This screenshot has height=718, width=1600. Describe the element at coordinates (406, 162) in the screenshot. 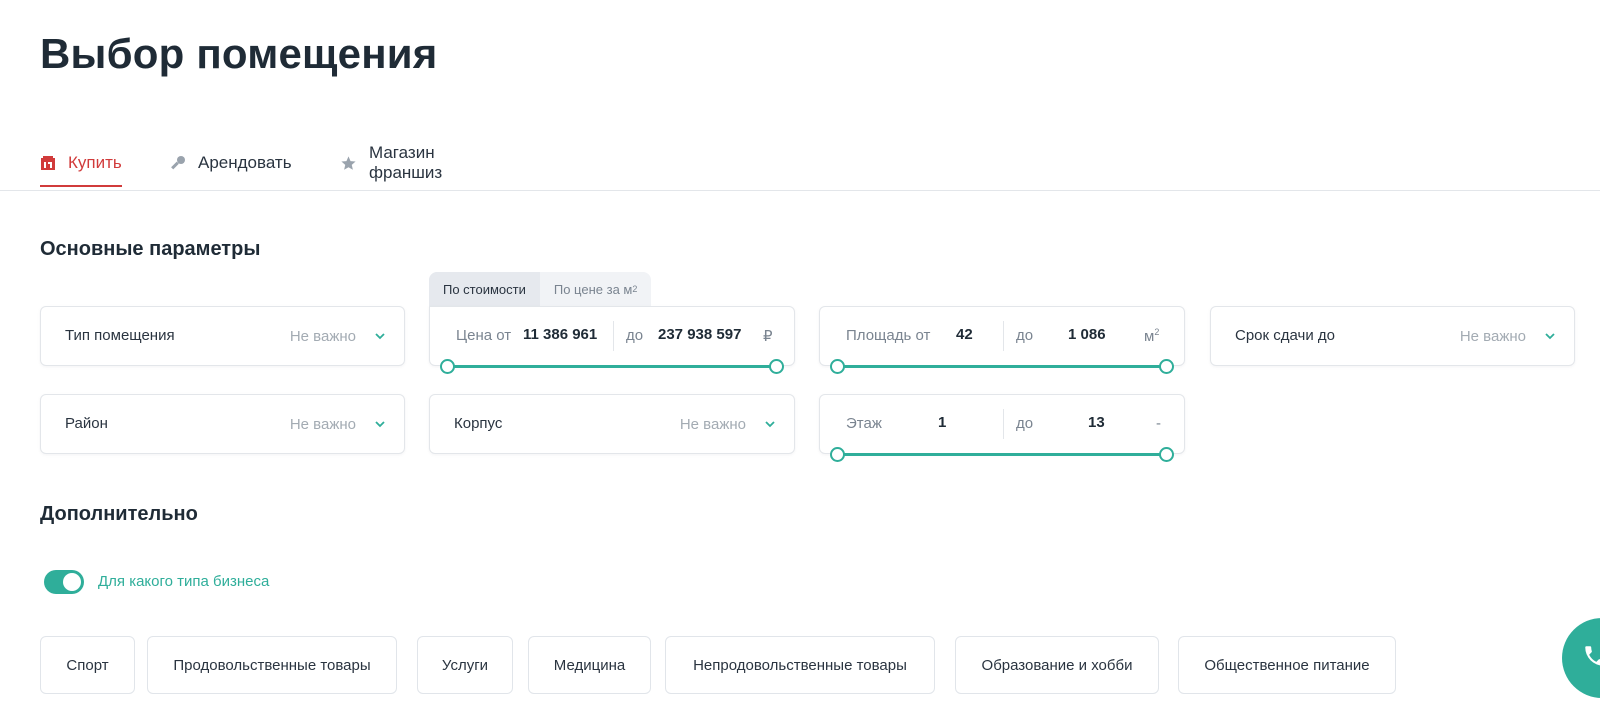

I see `tab-franchise-store-label: Магазин франшиз` at that location.